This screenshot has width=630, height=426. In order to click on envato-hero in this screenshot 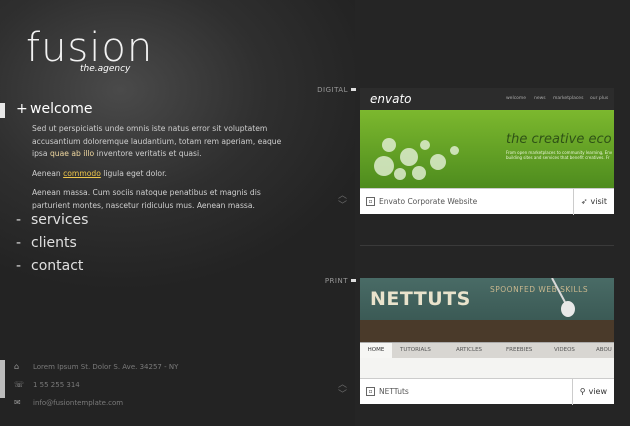, I will do `click(487, 149)`.